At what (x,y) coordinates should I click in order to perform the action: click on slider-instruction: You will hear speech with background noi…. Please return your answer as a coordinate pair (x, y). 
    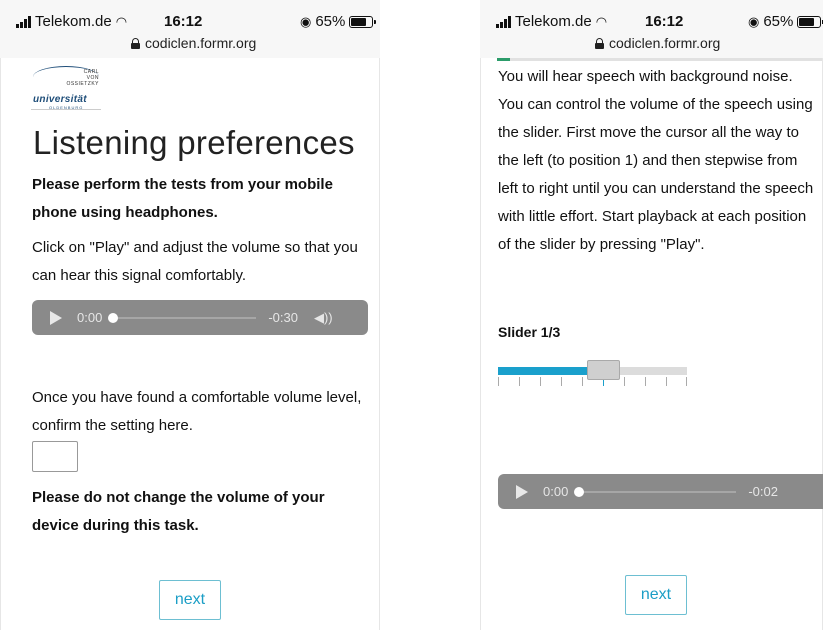
    Looking at the image, I should click on (656, 160).